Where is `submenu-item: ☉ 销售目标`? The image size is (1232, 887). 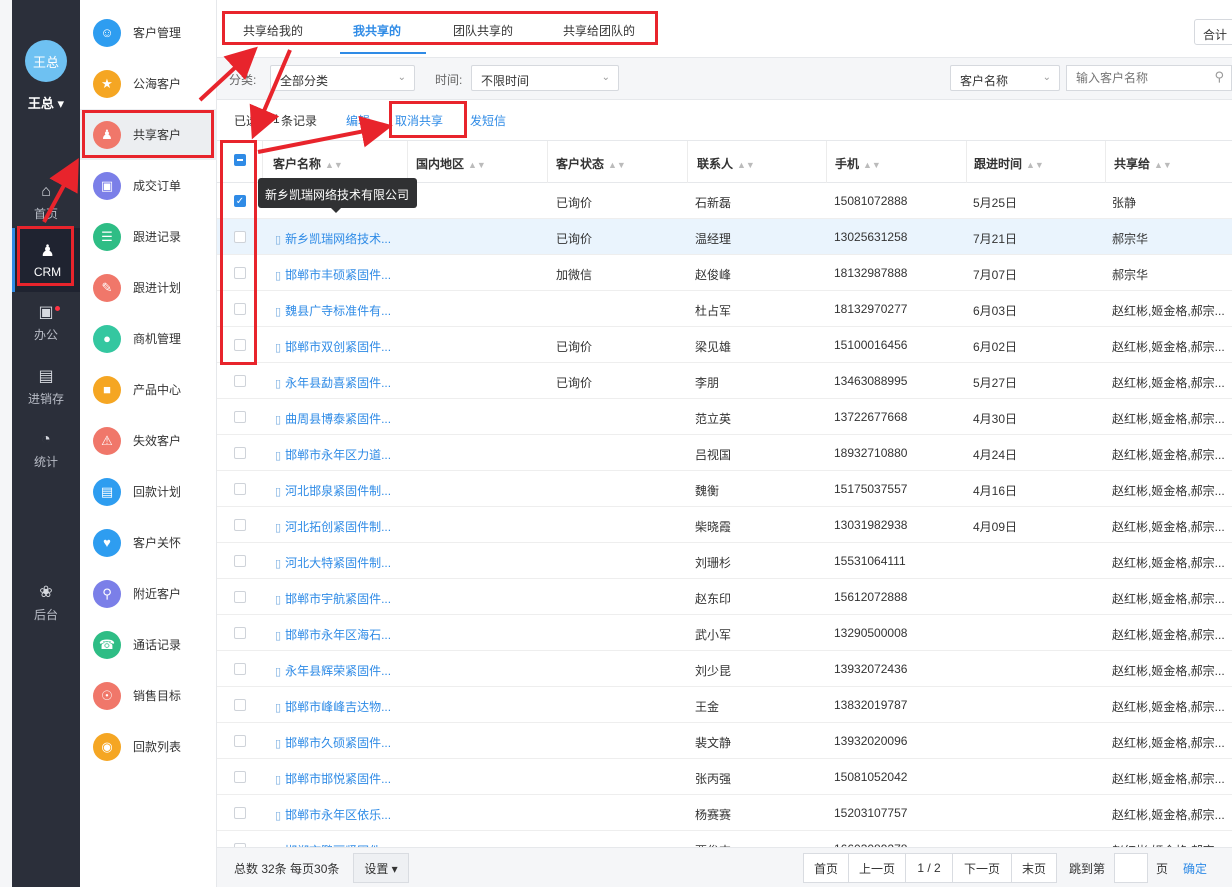 submenu-item: ☉ 销售目标 is located at coordinates (148, 695).